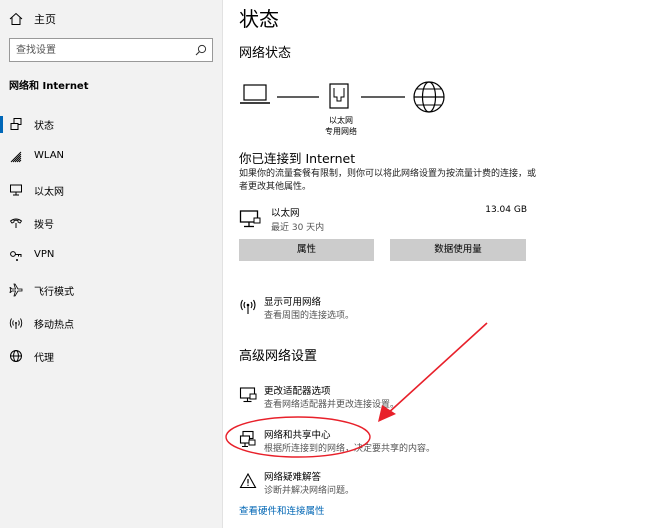  Describe the element at coordinates (44, 126) in the screenshot. I see `sidebar-item-label: 状态` at that location.